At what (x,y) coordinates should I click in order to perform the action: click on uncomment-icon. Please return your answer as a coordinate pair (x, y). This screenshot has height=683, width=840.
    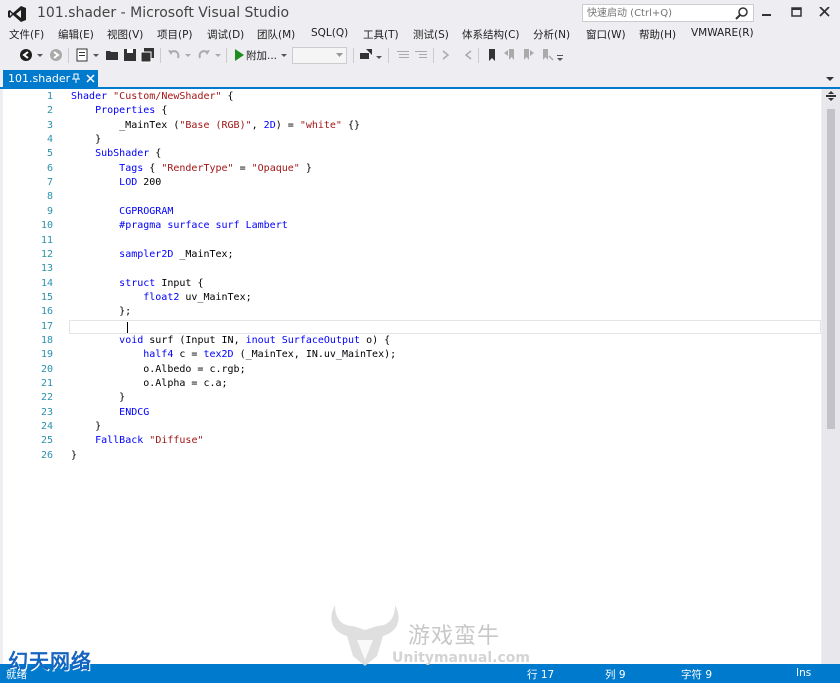
    Looking at the image, I should click on (466, 55).